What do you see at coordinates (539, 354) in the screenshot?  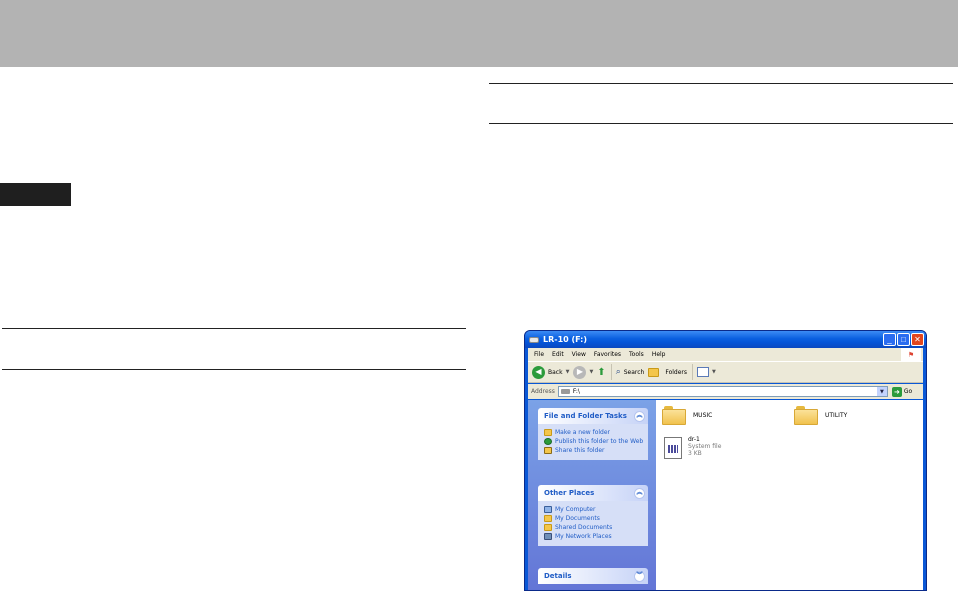 I see `menu-file: File` at bounding box center [539, 354].